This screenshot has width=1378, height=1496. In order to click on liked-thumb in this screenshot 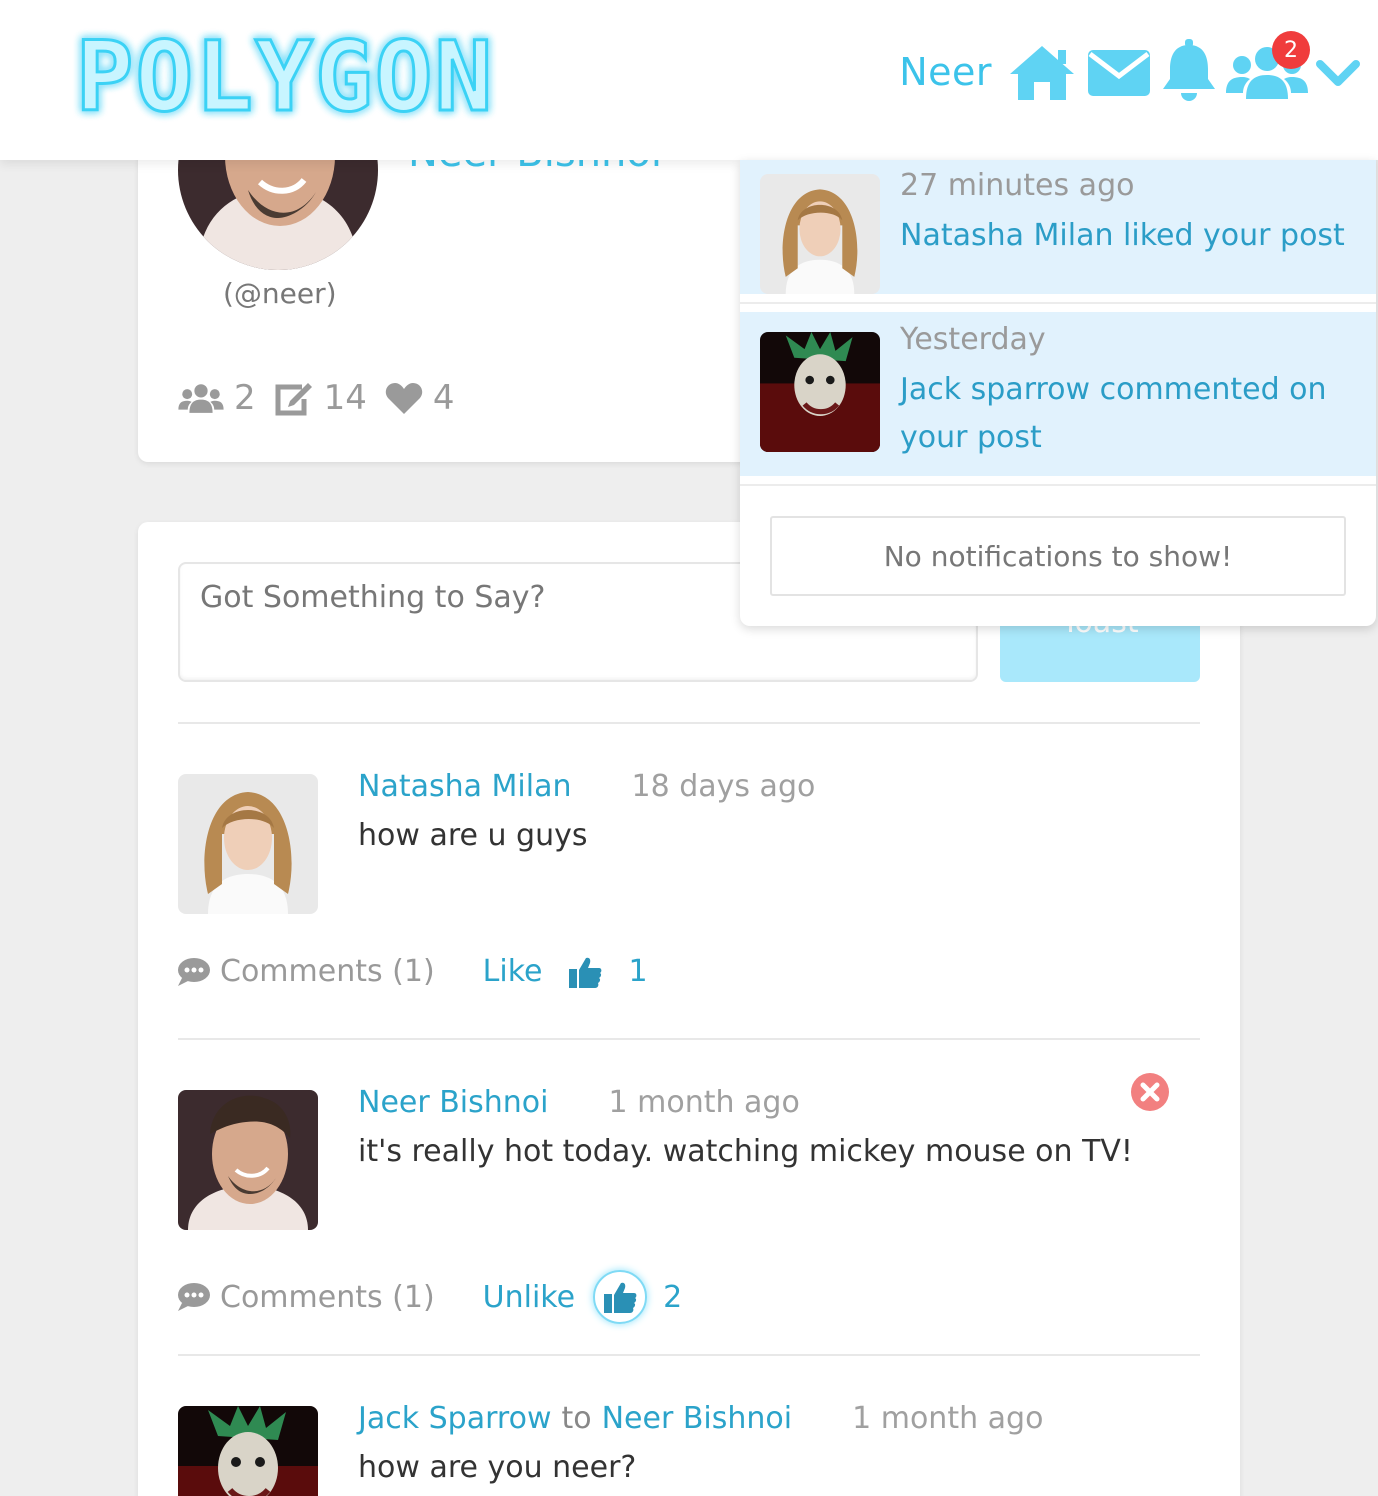, I will do `click(620, 1297)`.